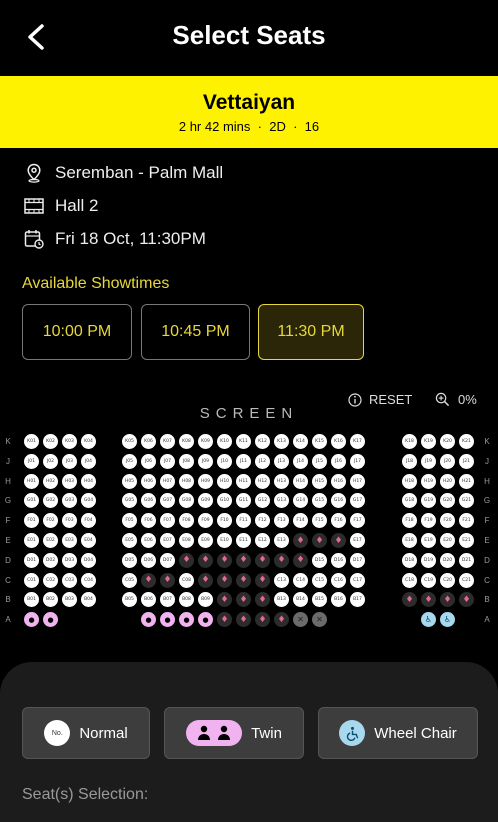  I want to click on seat-C03: C03, so click(69, 580).